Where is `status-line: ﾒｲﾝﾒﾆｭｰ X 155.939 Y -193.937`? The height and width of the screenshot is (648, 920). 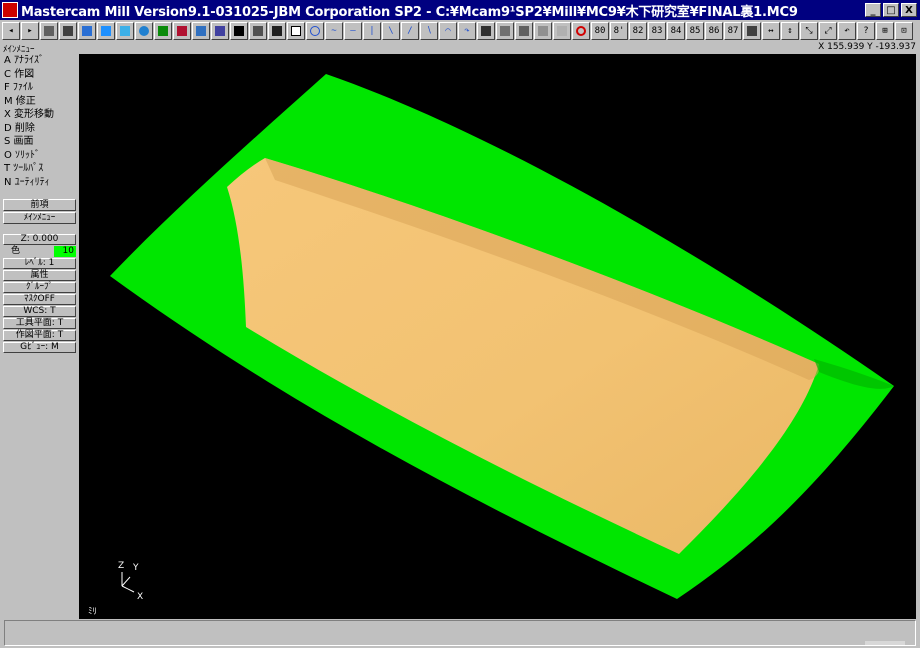 status-line: ﾒｲﾝﾒﾆｭｰ X 155.939 Y -193.937 is located at coordinates (460, 48).